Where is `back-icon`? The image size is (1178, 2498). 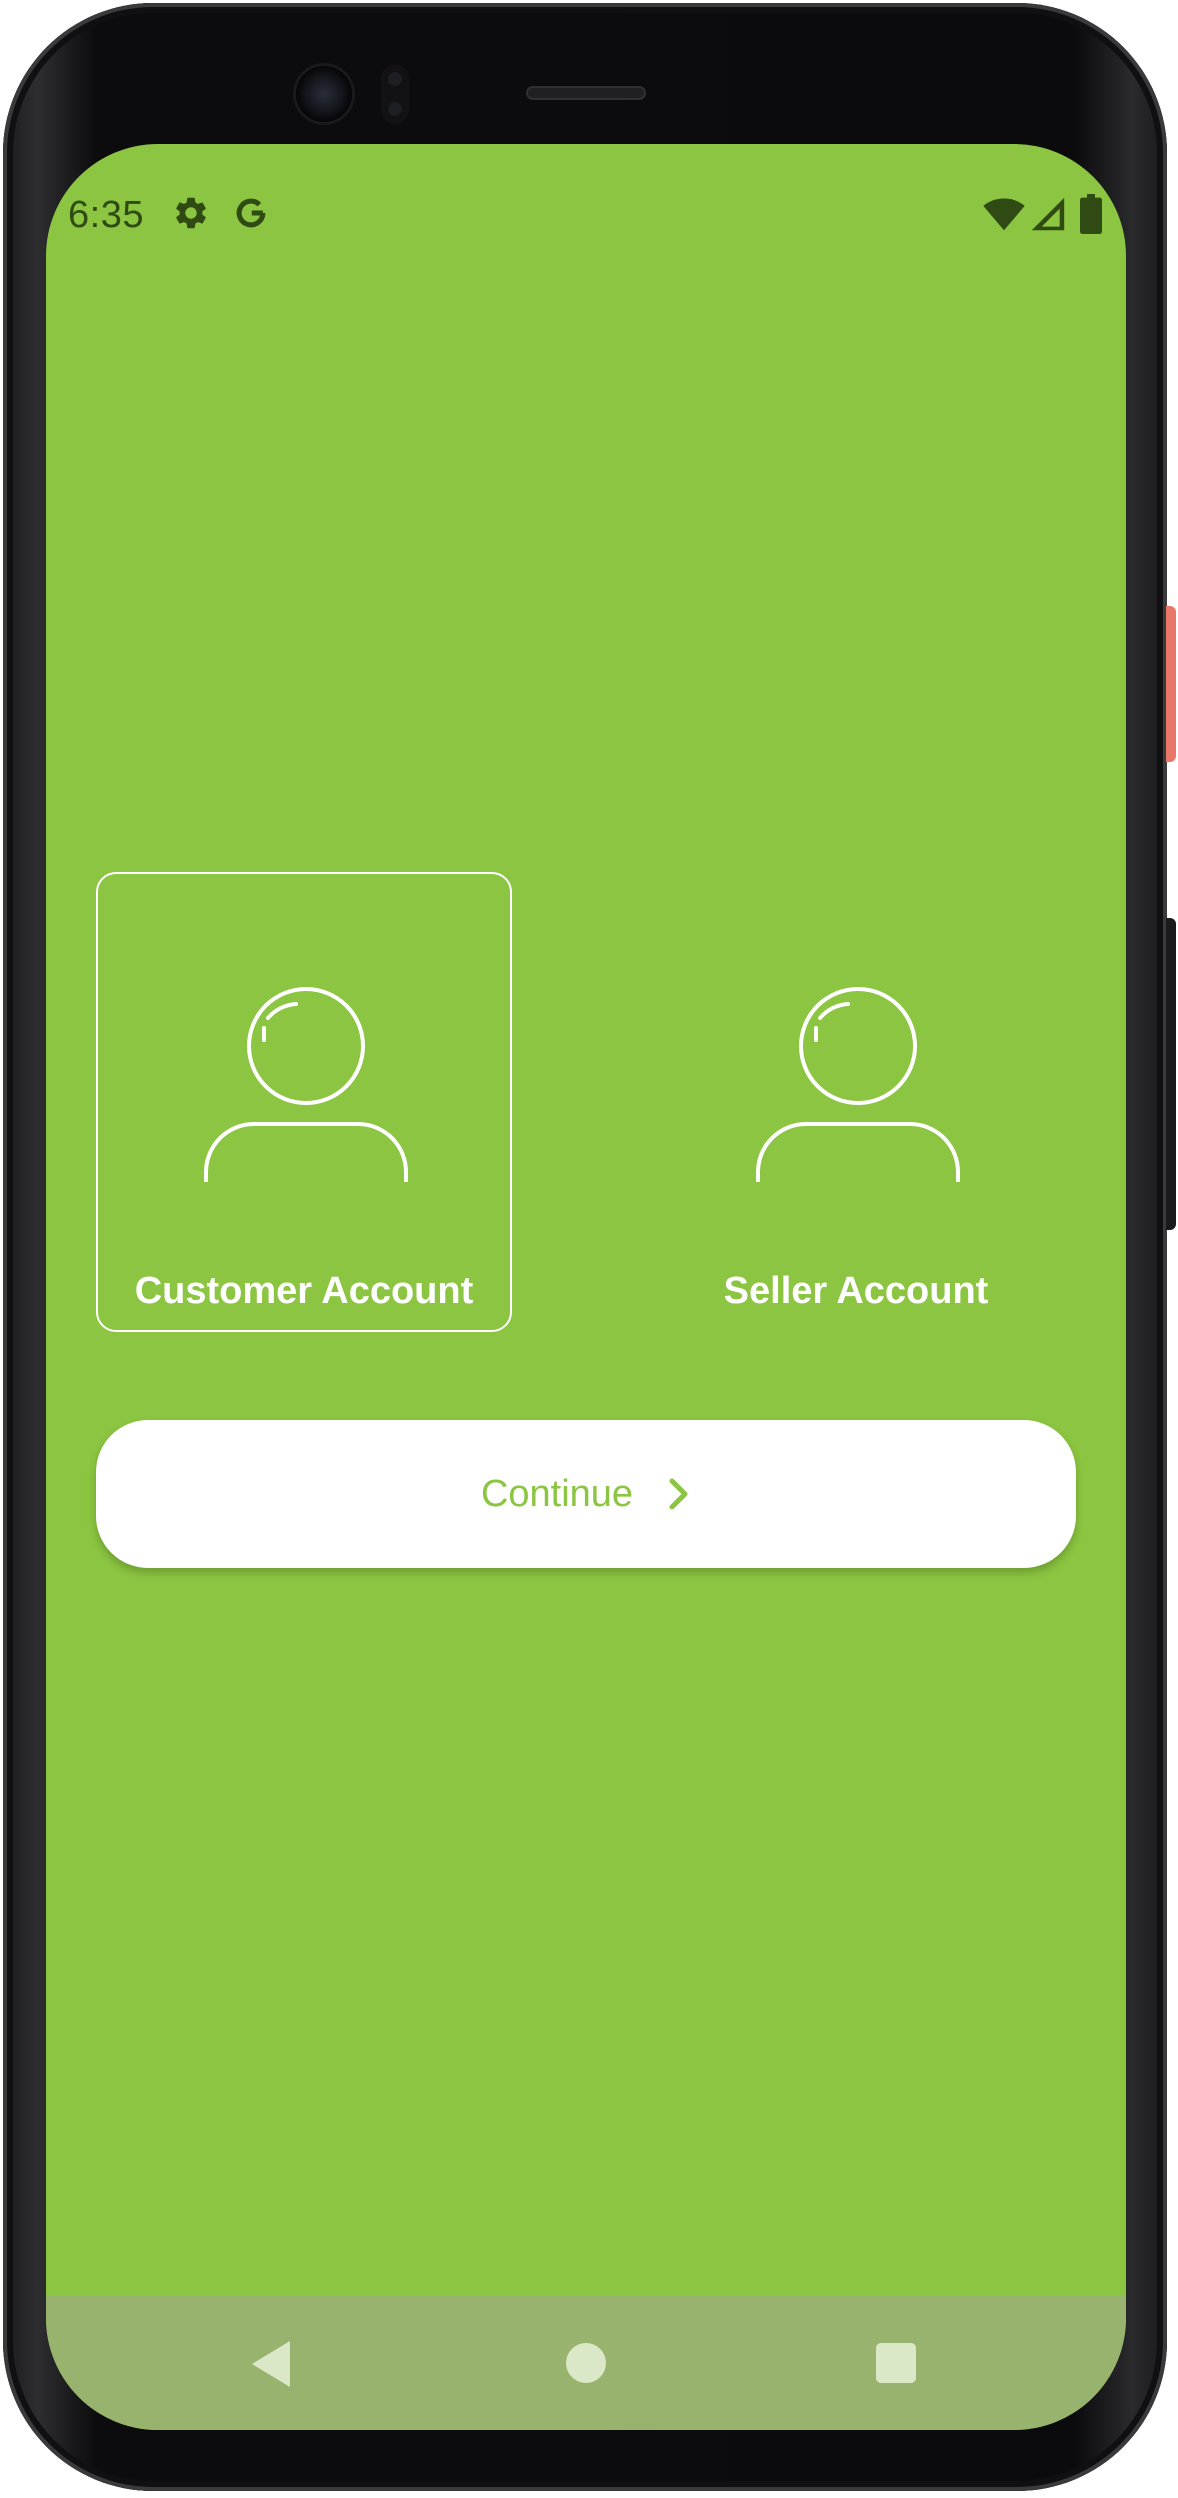 back-icon is located at coordinates (271, 2364).